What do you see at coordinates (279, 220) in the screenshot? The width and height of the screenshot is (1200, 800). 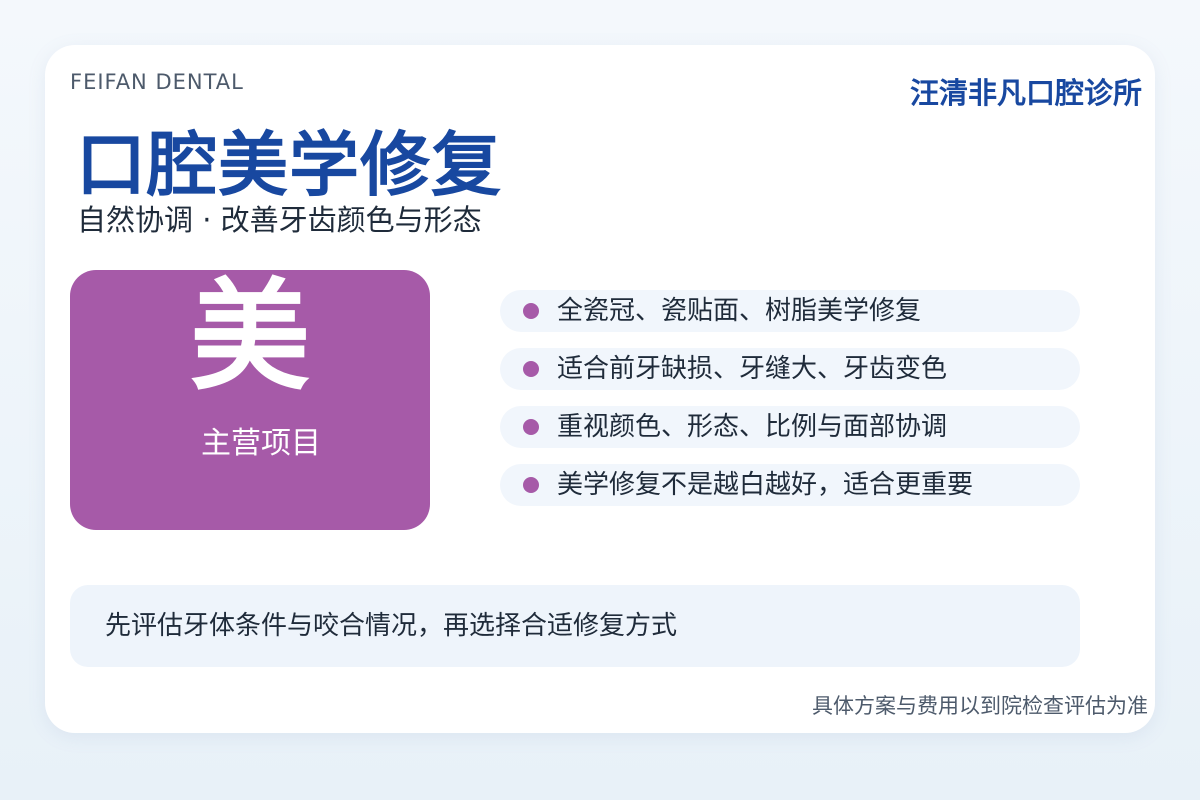 I see `page-subtitle: 自然协调 · 改善牙齿颜色与形态` at bounding box center [279, 220].